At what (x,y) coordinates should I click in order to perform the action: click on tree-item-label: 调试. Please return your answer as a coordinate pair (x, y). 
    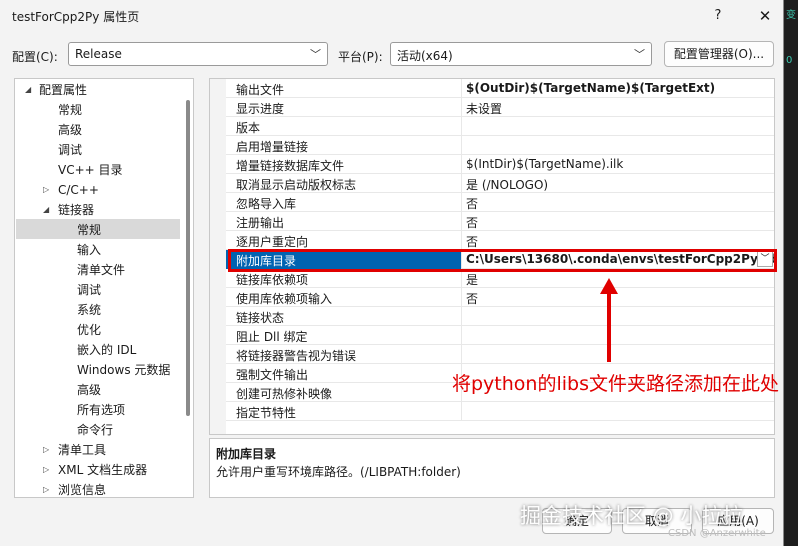
    Looking at the image, I should click on (89, 290).